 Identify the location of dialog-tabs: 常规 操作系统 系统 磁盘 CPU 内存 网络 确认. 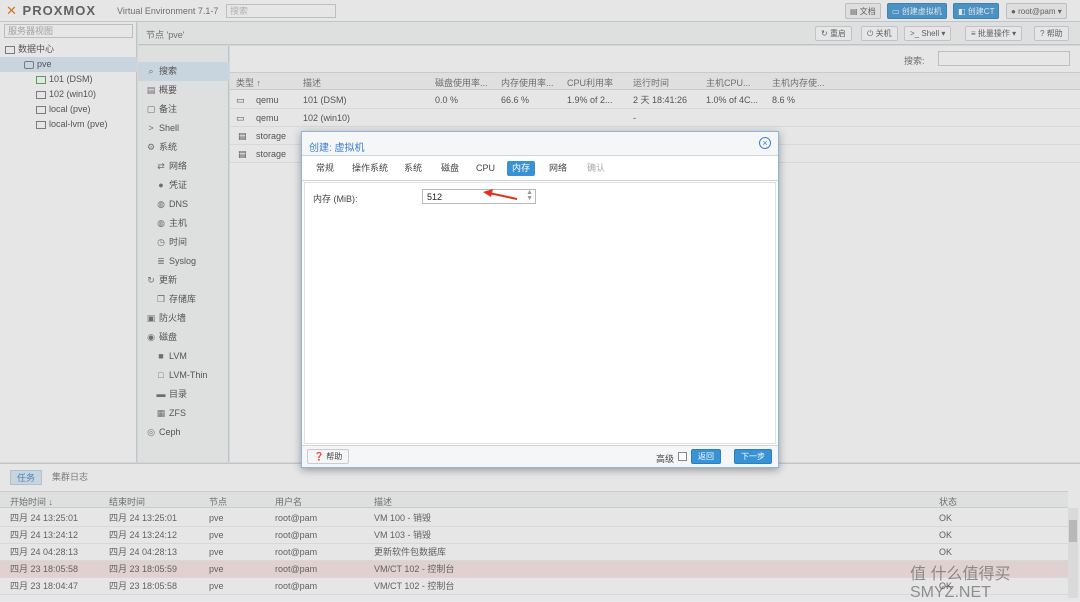
(540, 169).